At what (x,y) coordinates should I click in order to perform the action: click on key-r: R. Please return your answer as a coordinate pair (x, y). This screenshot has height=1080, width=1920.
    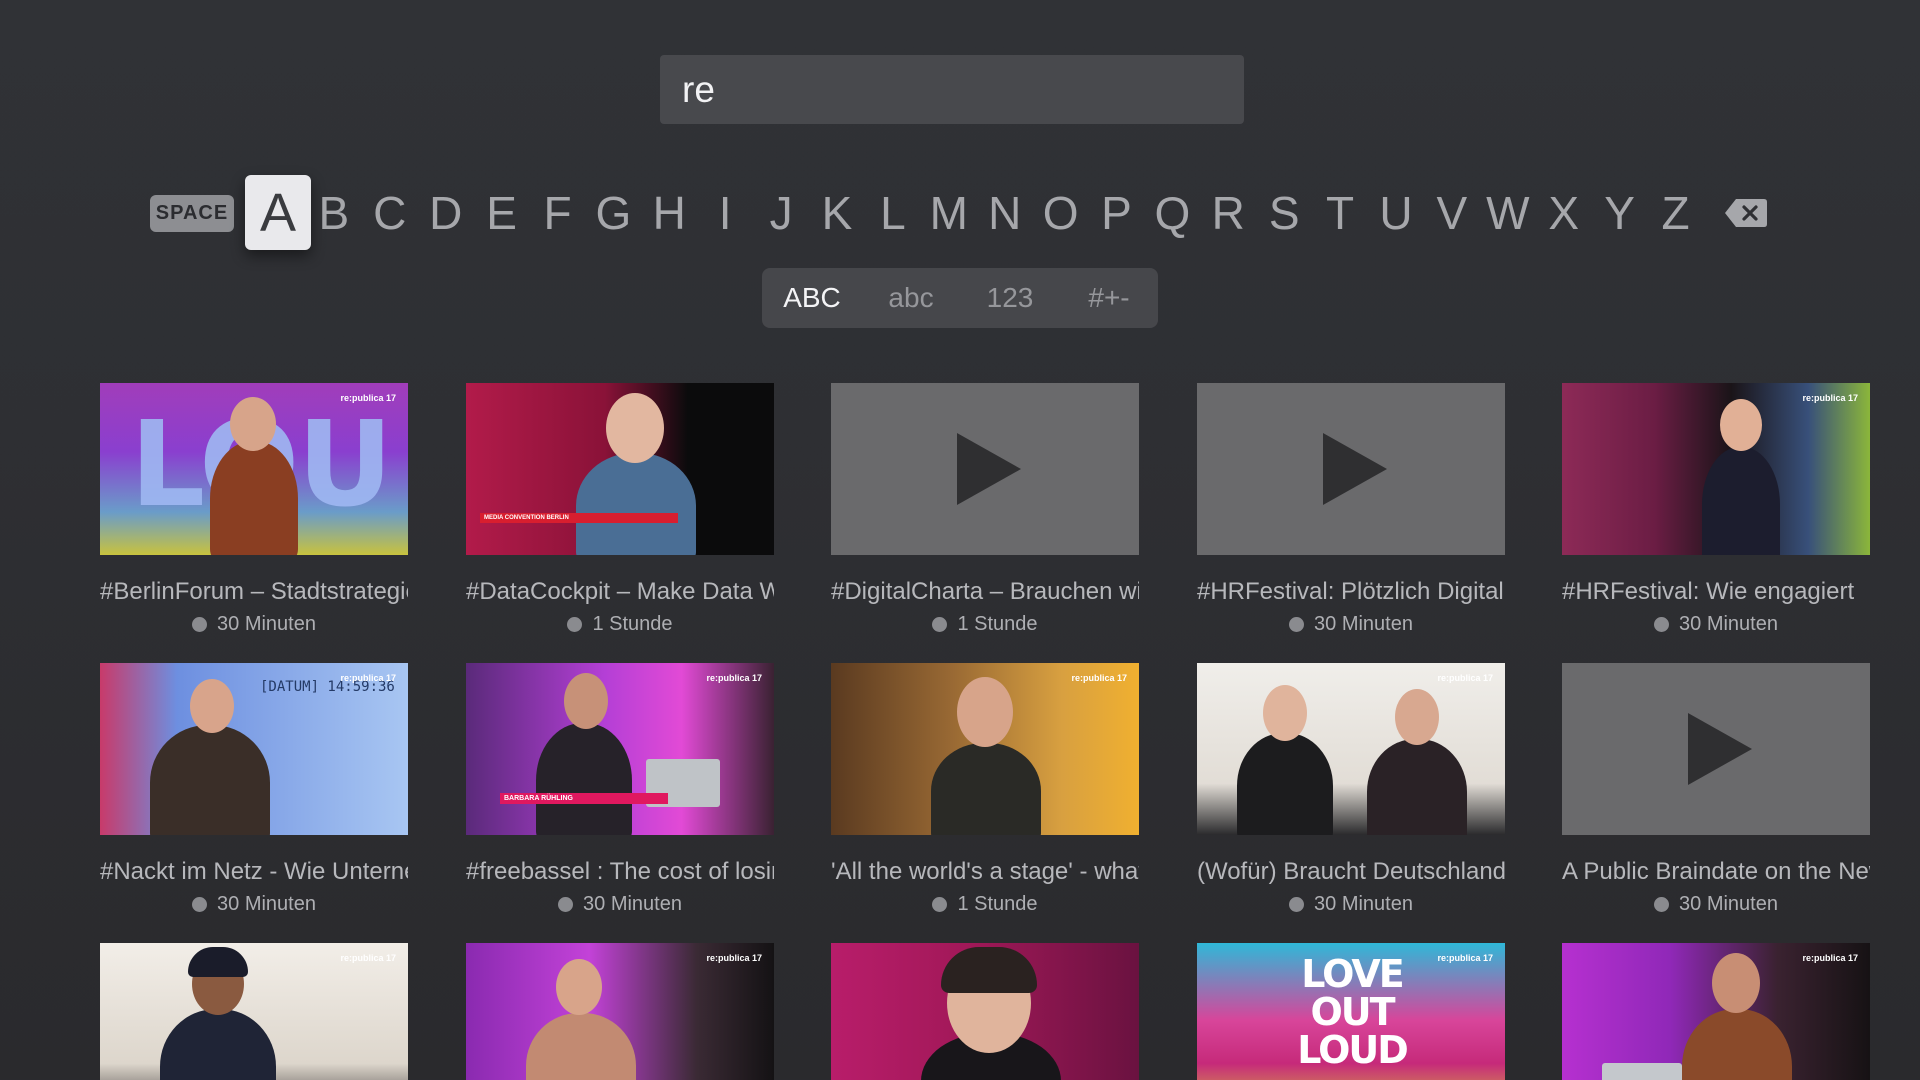
    Looking at the image, I should click on (1228, 212).